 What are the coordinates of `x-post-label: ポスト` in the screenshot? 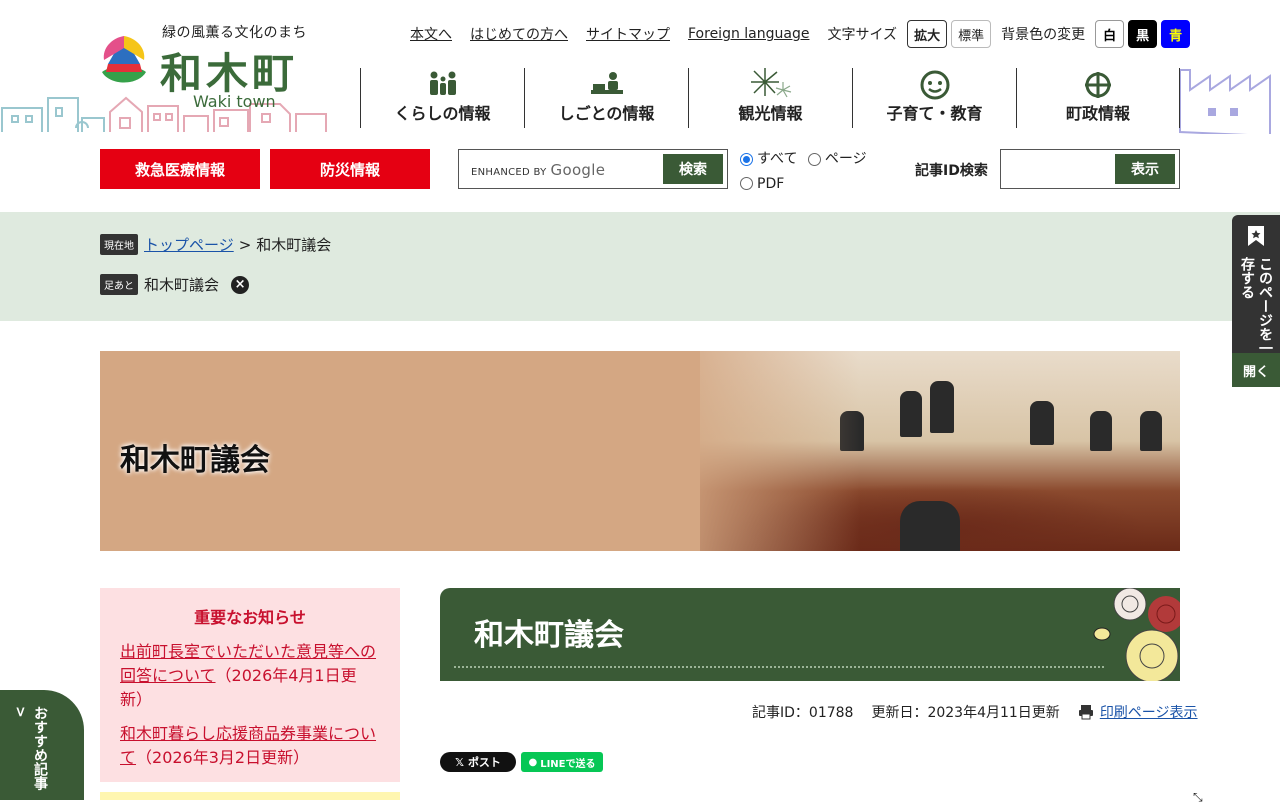 It's located at (484, 762).